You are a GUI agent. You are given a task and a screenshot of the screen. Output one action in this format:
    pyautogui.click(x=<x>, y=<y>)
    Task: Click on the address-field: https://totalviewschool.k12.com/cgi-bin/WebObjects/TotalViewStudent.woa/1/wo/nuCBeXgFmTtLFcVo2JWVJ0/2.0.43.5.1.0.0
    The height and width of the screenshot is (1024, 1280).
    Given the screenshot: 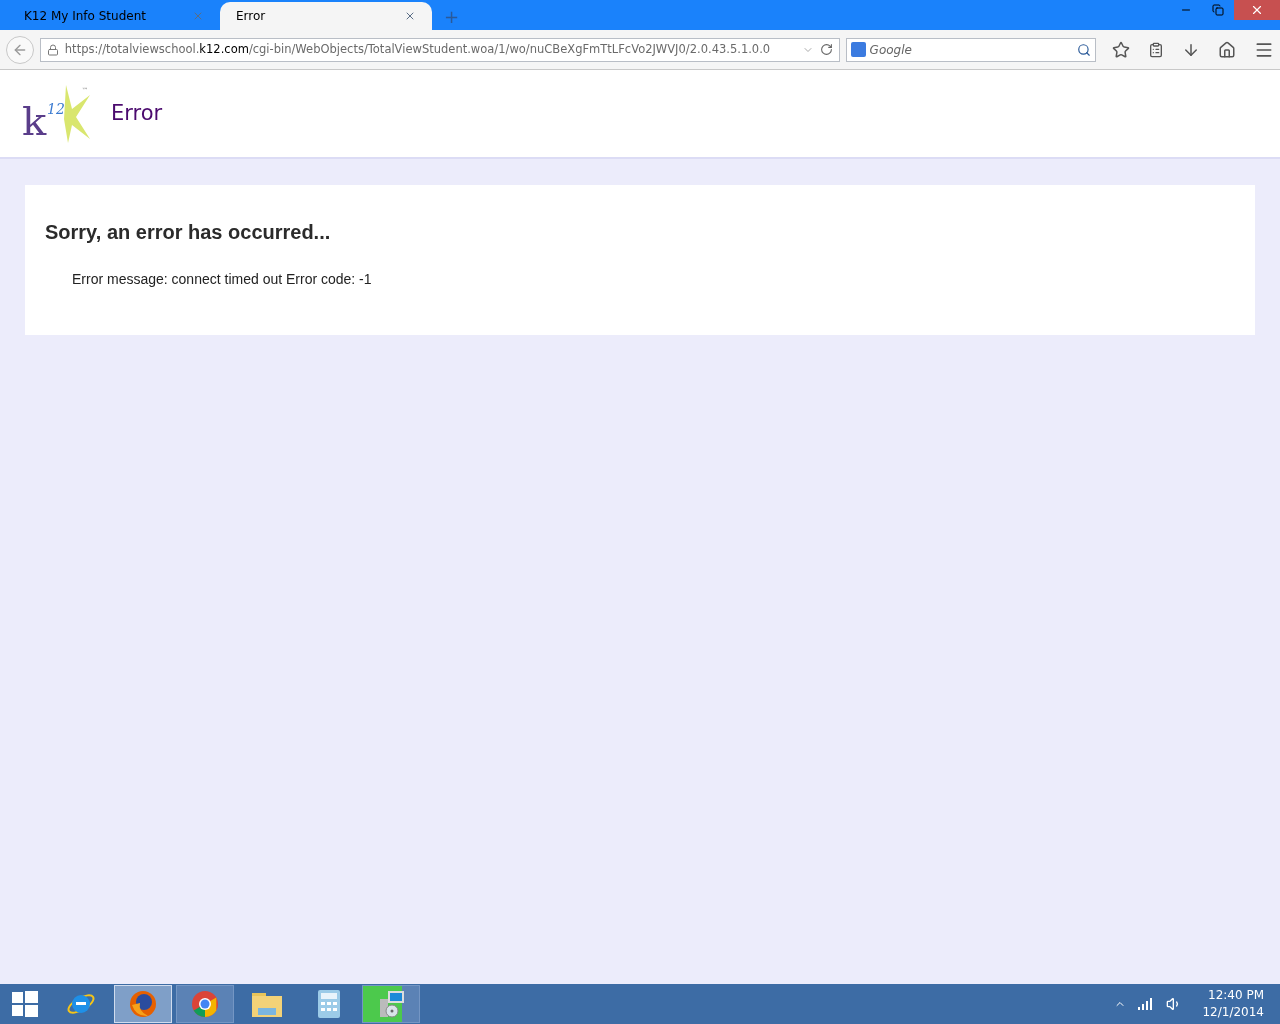 What is the action you would take?
    pyautogui.click(x=439, y=49)
    